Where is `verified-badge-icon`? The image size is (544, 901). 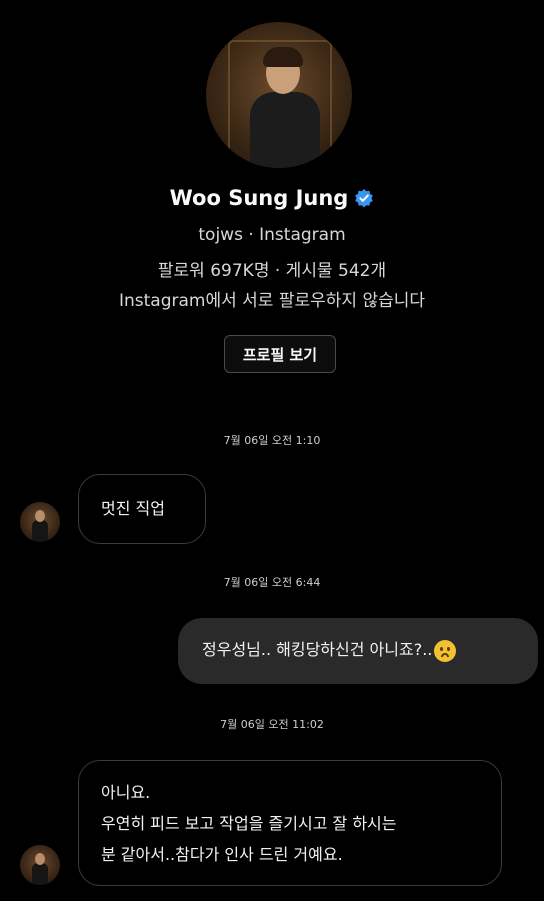 verified-badge-icon is located at coordinates (364, 198).